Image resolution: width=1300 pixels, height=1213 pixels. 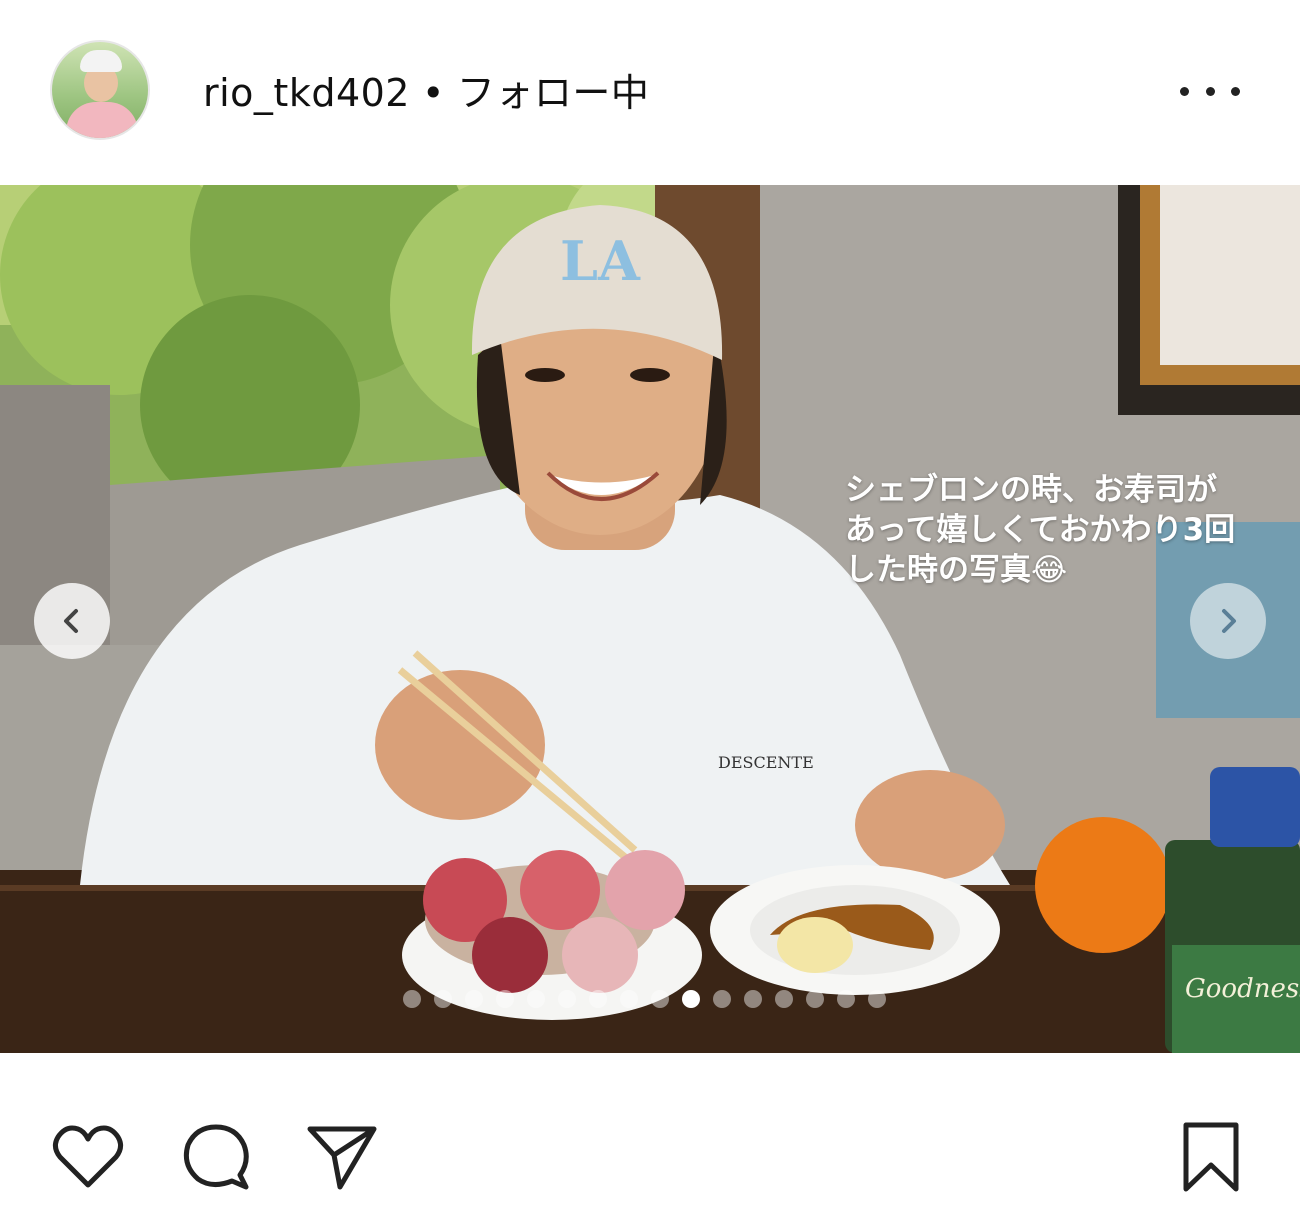 I want to click on follow-status: フォロー中, so click(x=553, y=93).